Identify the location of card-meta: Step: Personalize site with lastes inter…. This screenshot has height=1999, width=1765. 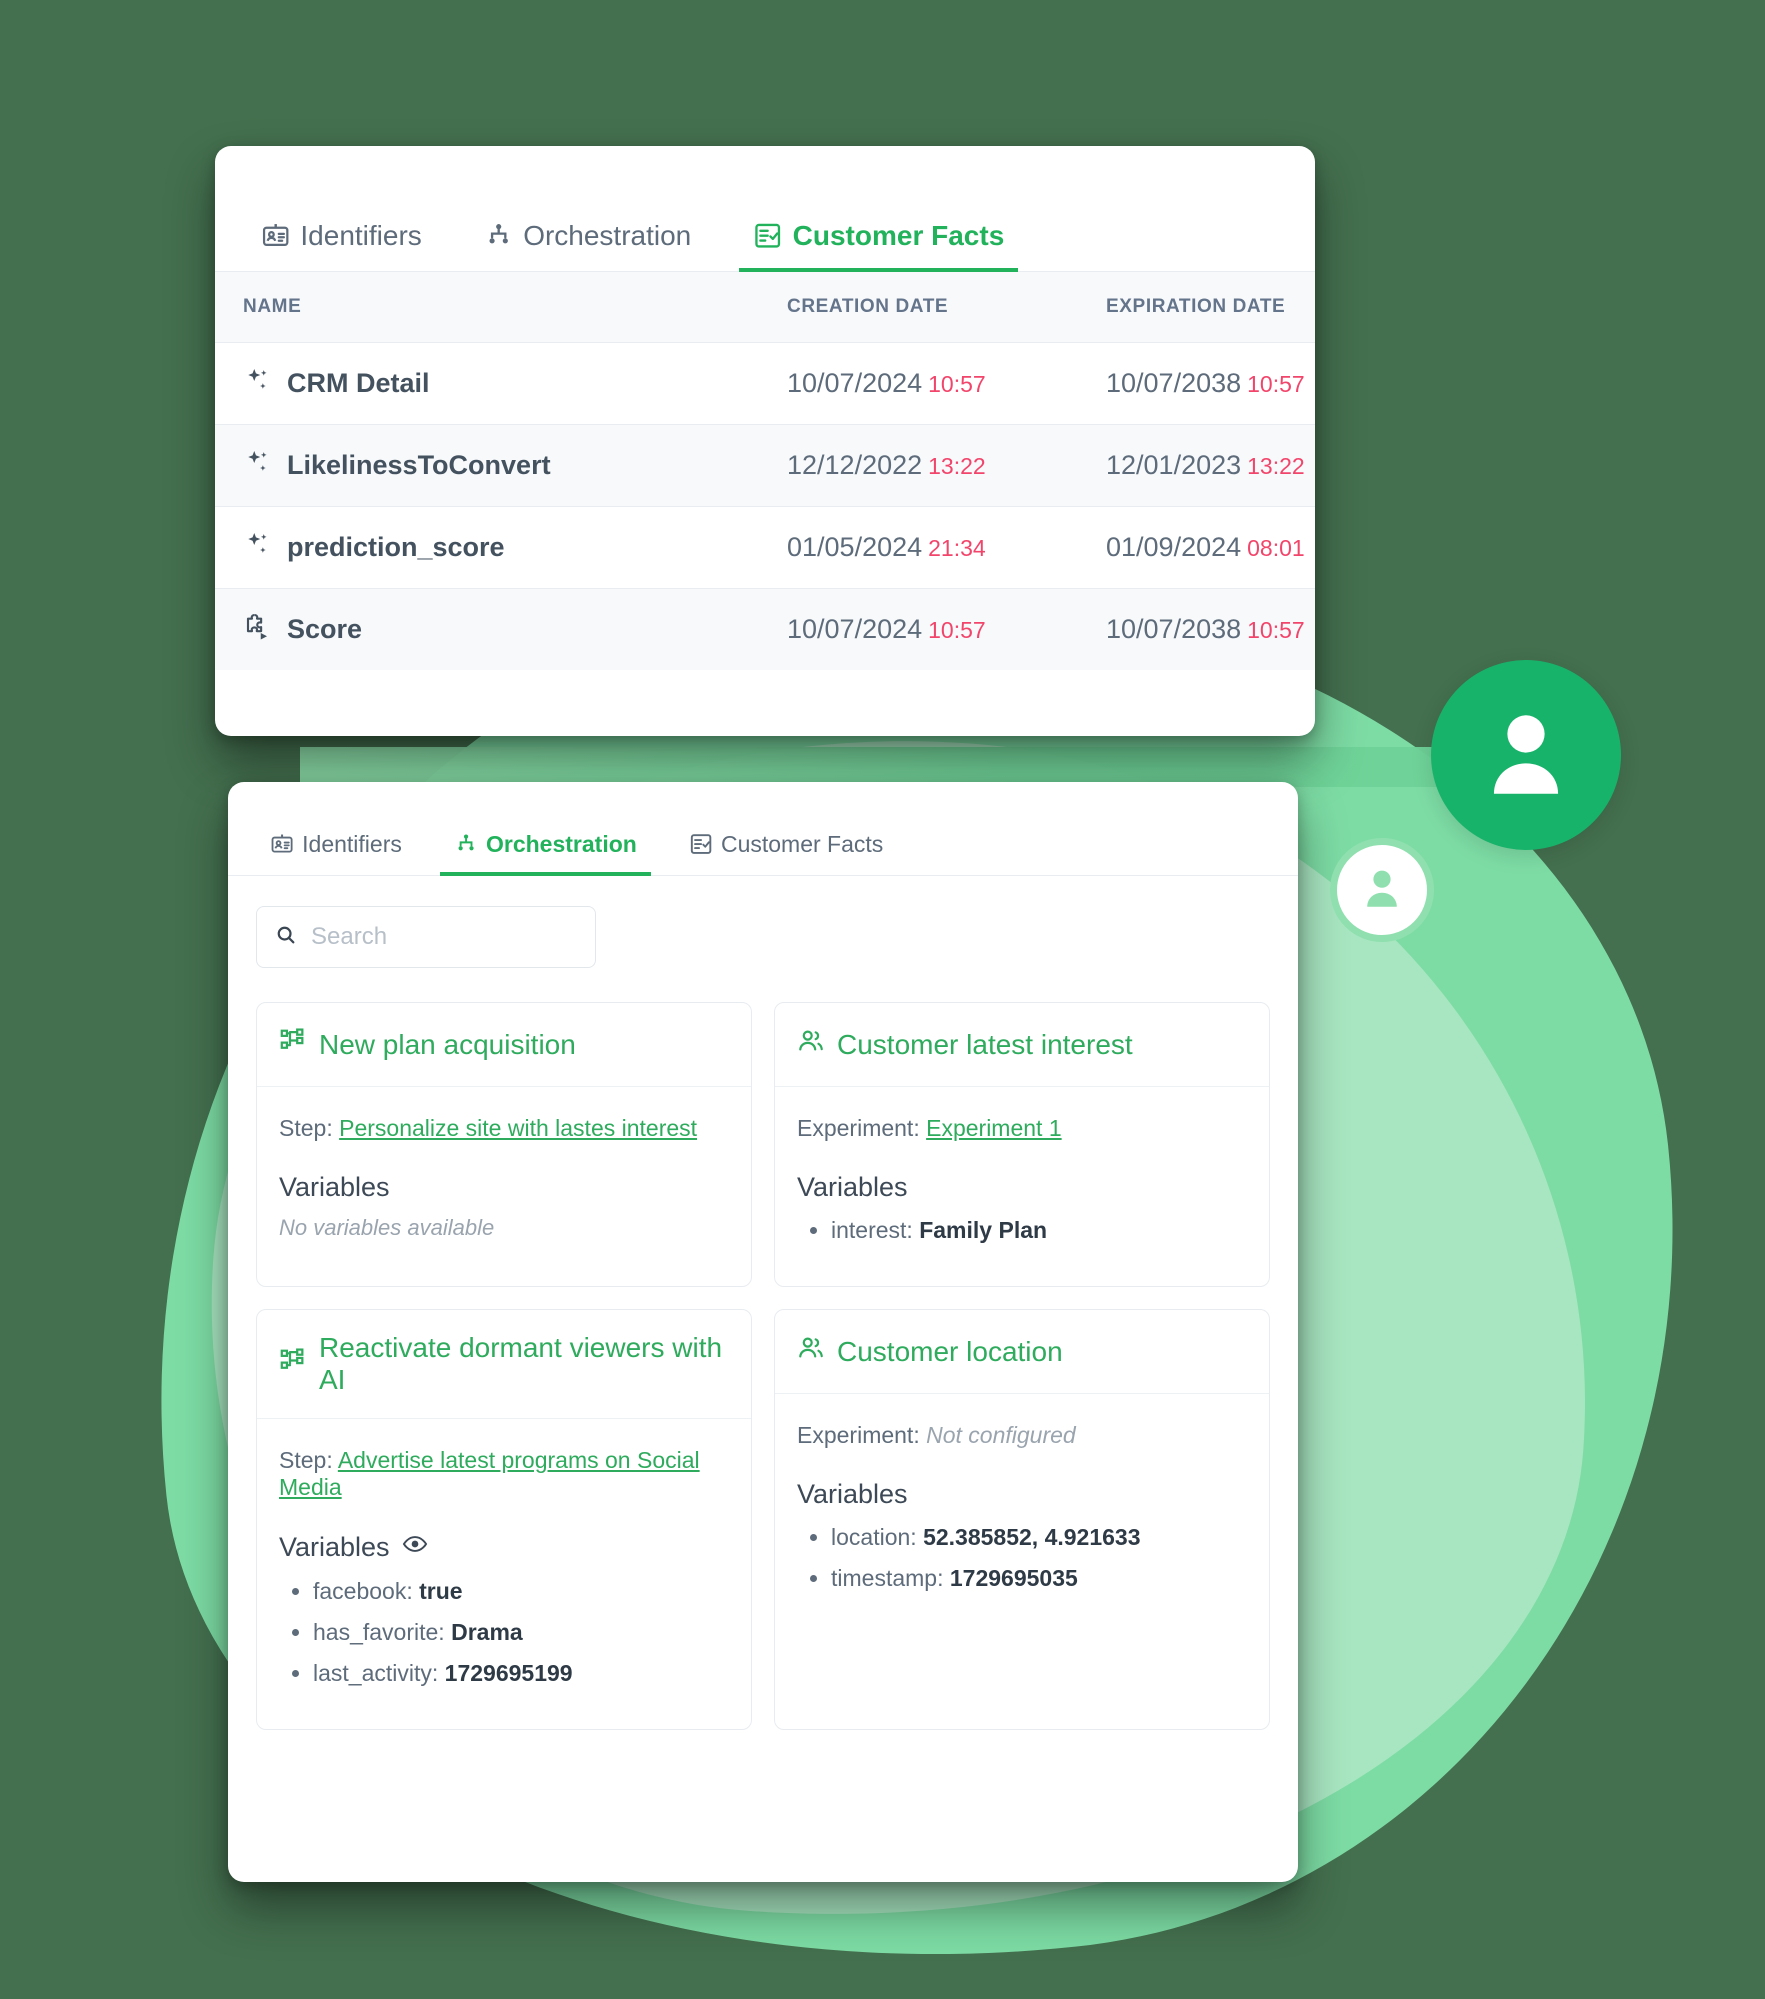
(504, 1128).